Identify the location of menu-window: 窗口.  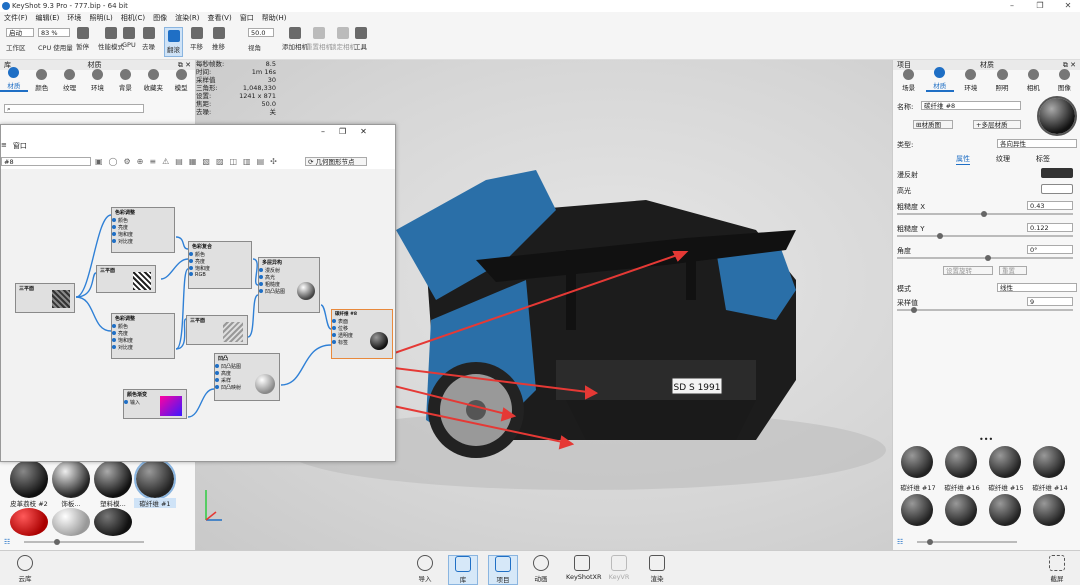
(247, 18).